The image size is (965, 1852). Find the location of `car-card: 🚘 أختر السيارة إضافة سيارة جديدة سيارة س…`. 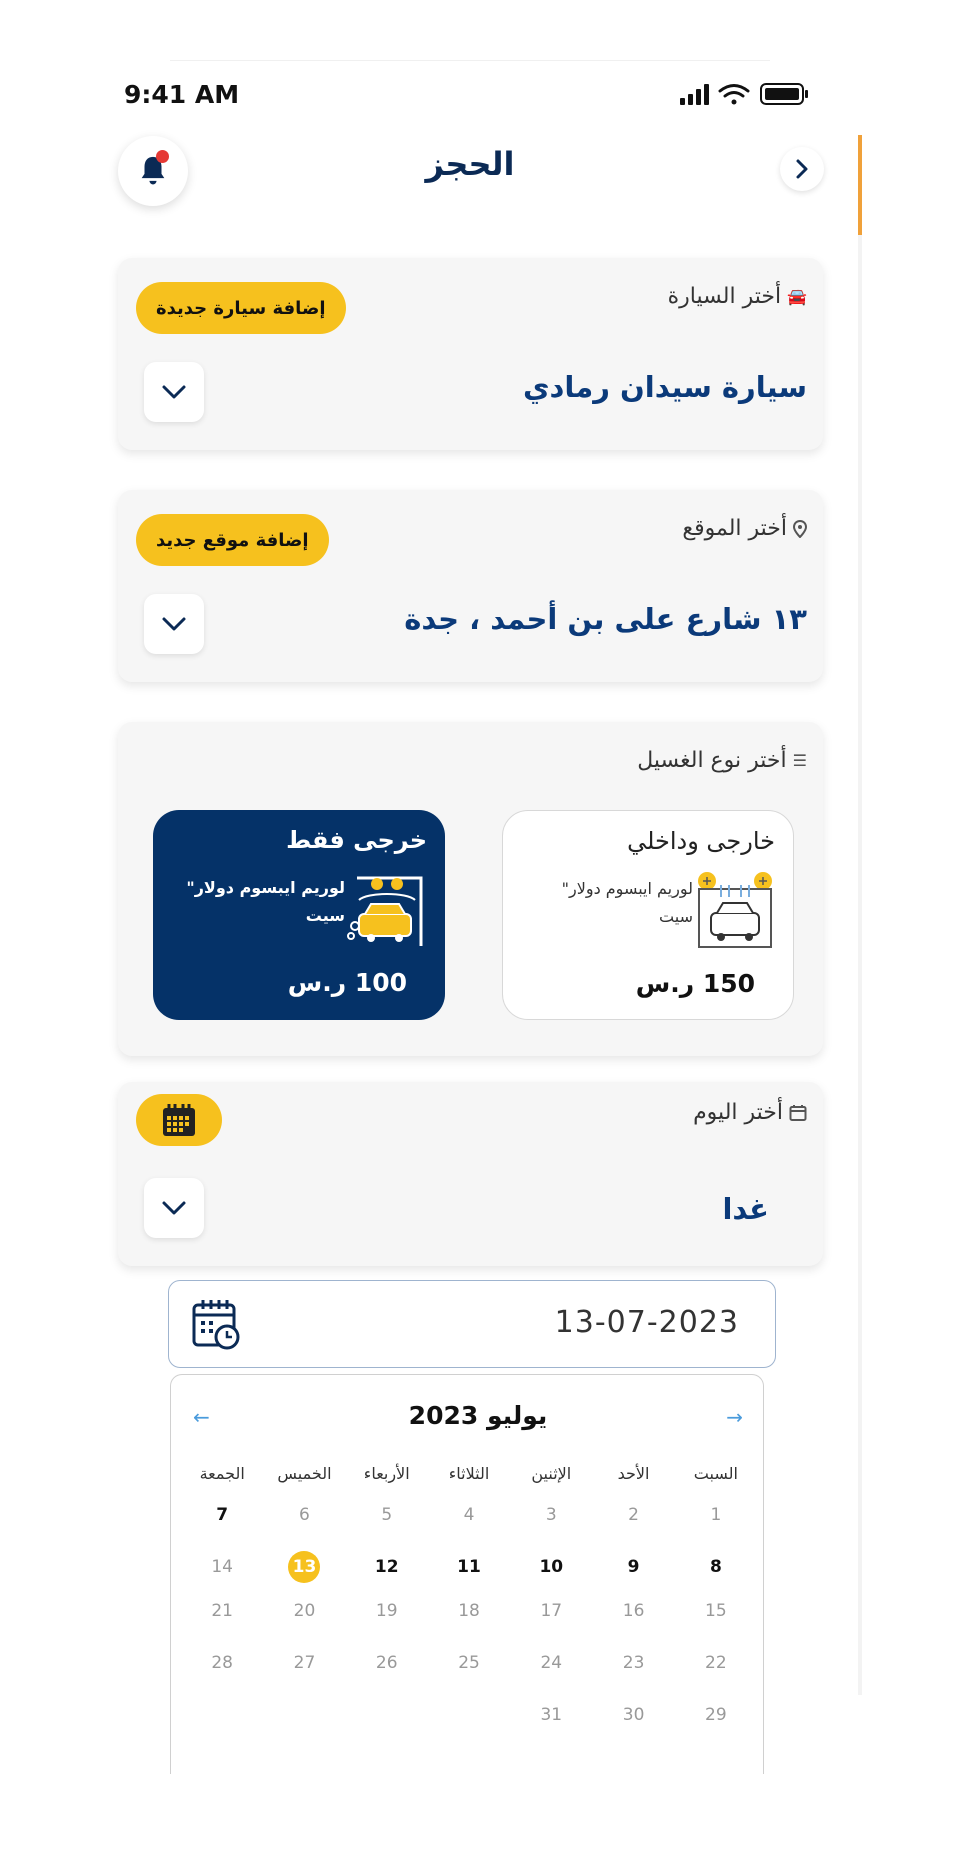

car-card: 🚘 أختر السيارة إضافة سيارة جديدة سيارة س… is located at coordinates (470, 354).